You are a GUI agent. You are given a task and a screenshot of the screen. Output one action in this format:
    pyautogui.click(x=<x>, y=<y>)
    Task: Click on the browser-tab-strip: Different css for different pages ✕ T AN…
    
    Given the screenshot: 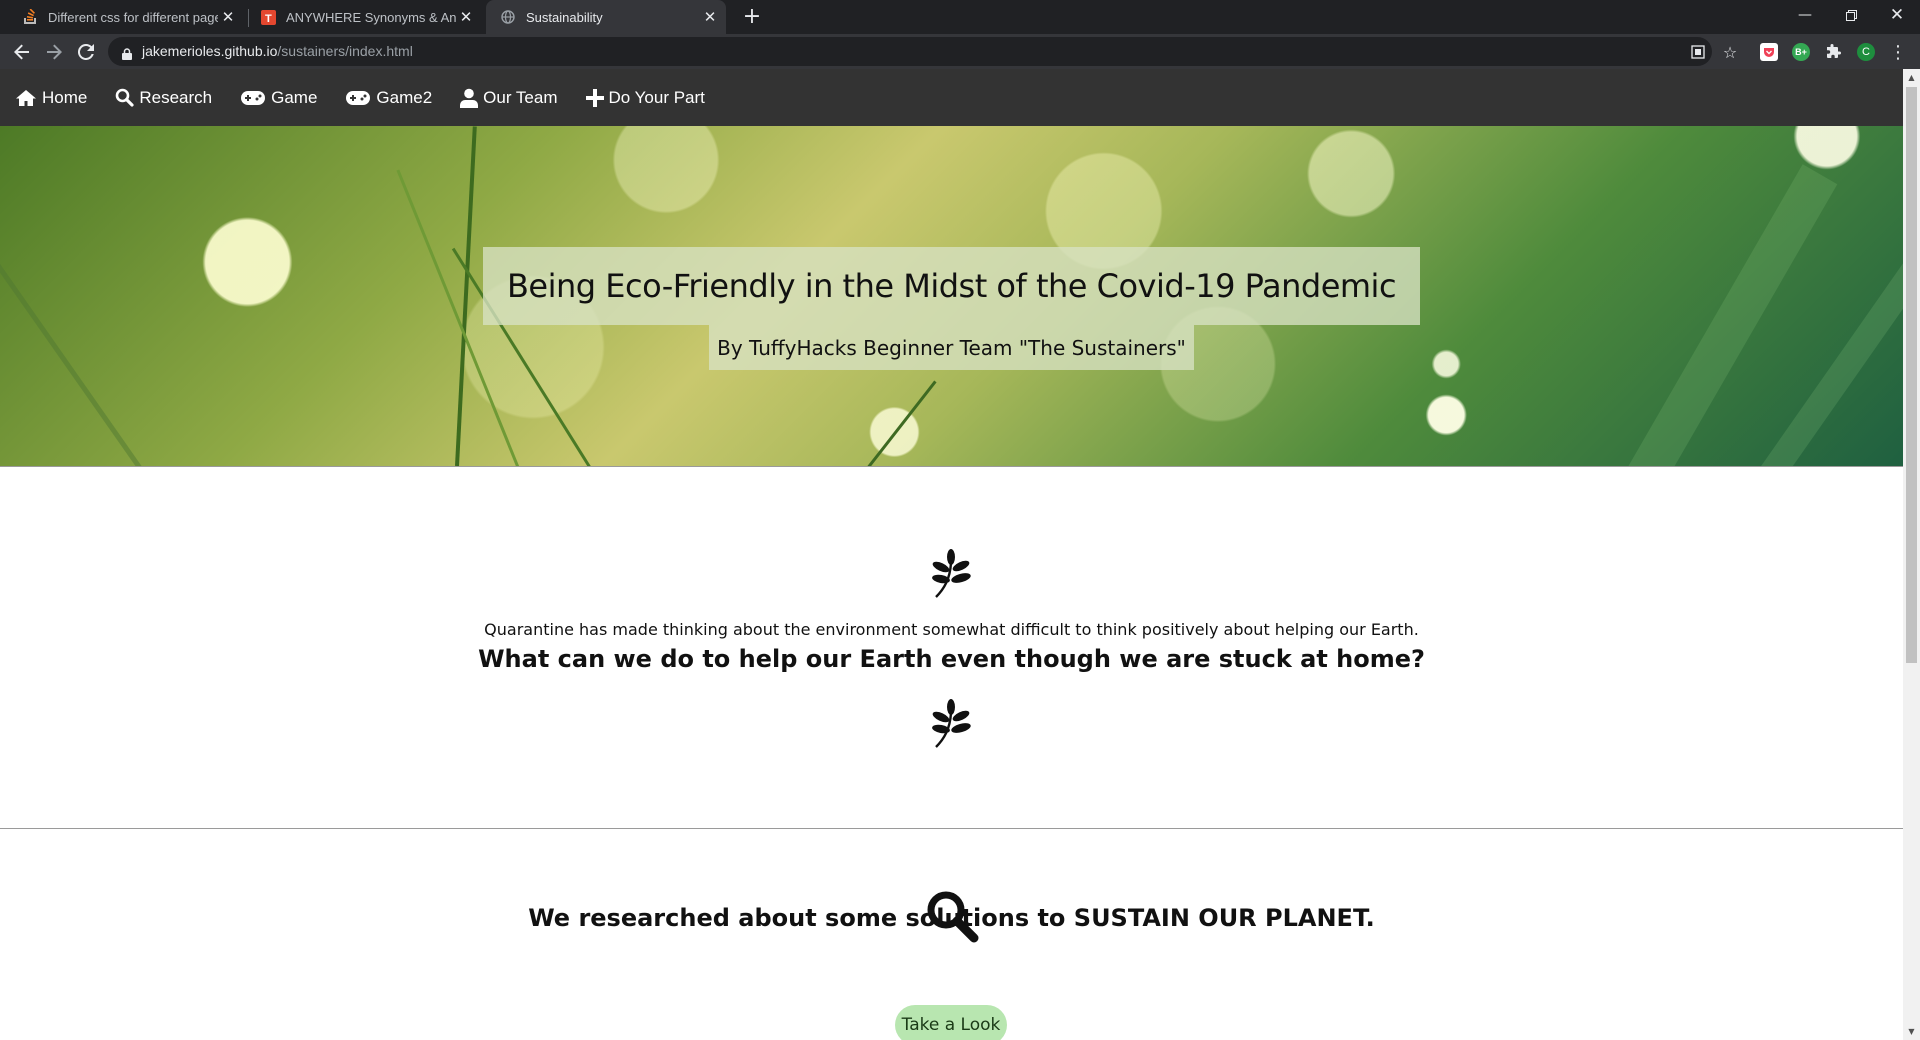 What is the action you would take?
    pyautogui.click(x=960, y=17)
    